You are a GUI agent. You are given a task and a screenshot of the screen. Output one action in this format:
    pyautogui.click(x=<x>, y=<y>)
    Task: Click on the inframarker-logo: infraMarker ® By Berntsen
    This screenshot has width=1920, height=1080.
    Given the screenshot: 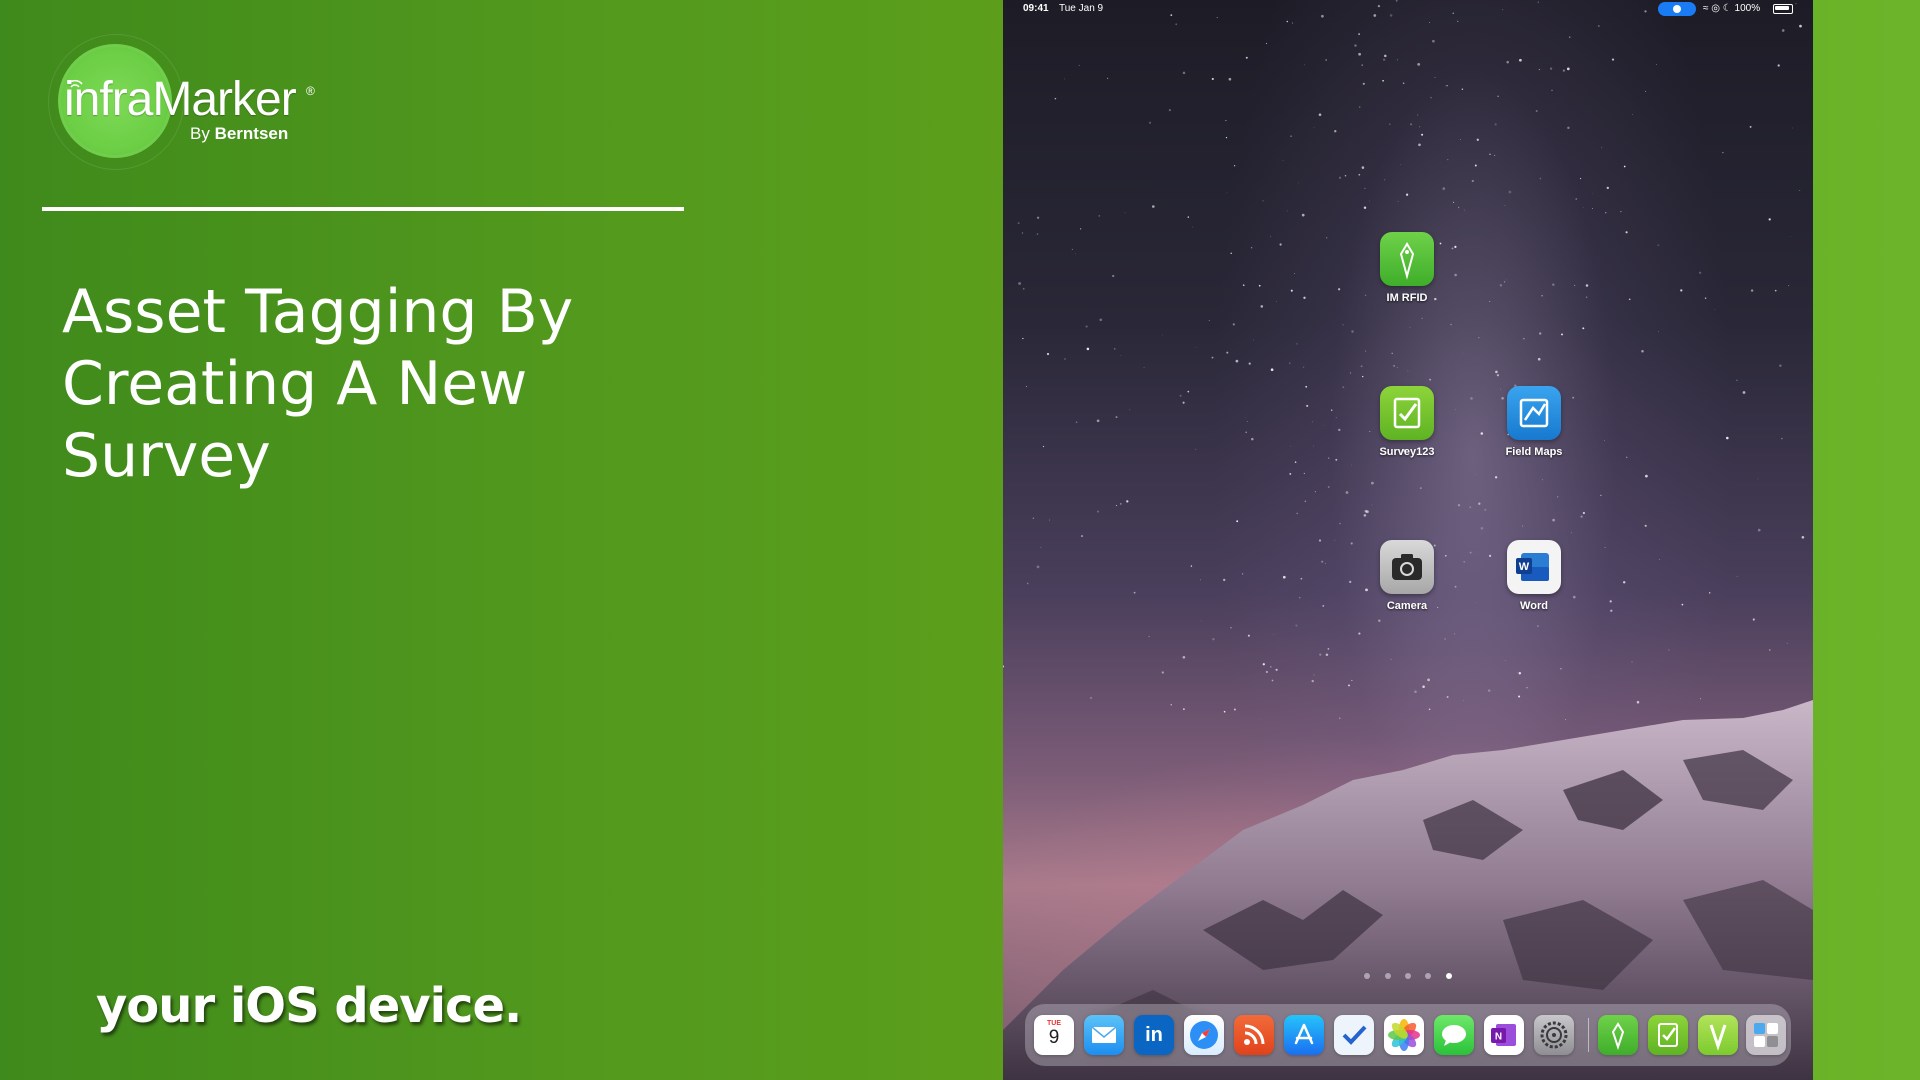 What is the action you would take?
    pyautogui.click(x=193, y=102)
    